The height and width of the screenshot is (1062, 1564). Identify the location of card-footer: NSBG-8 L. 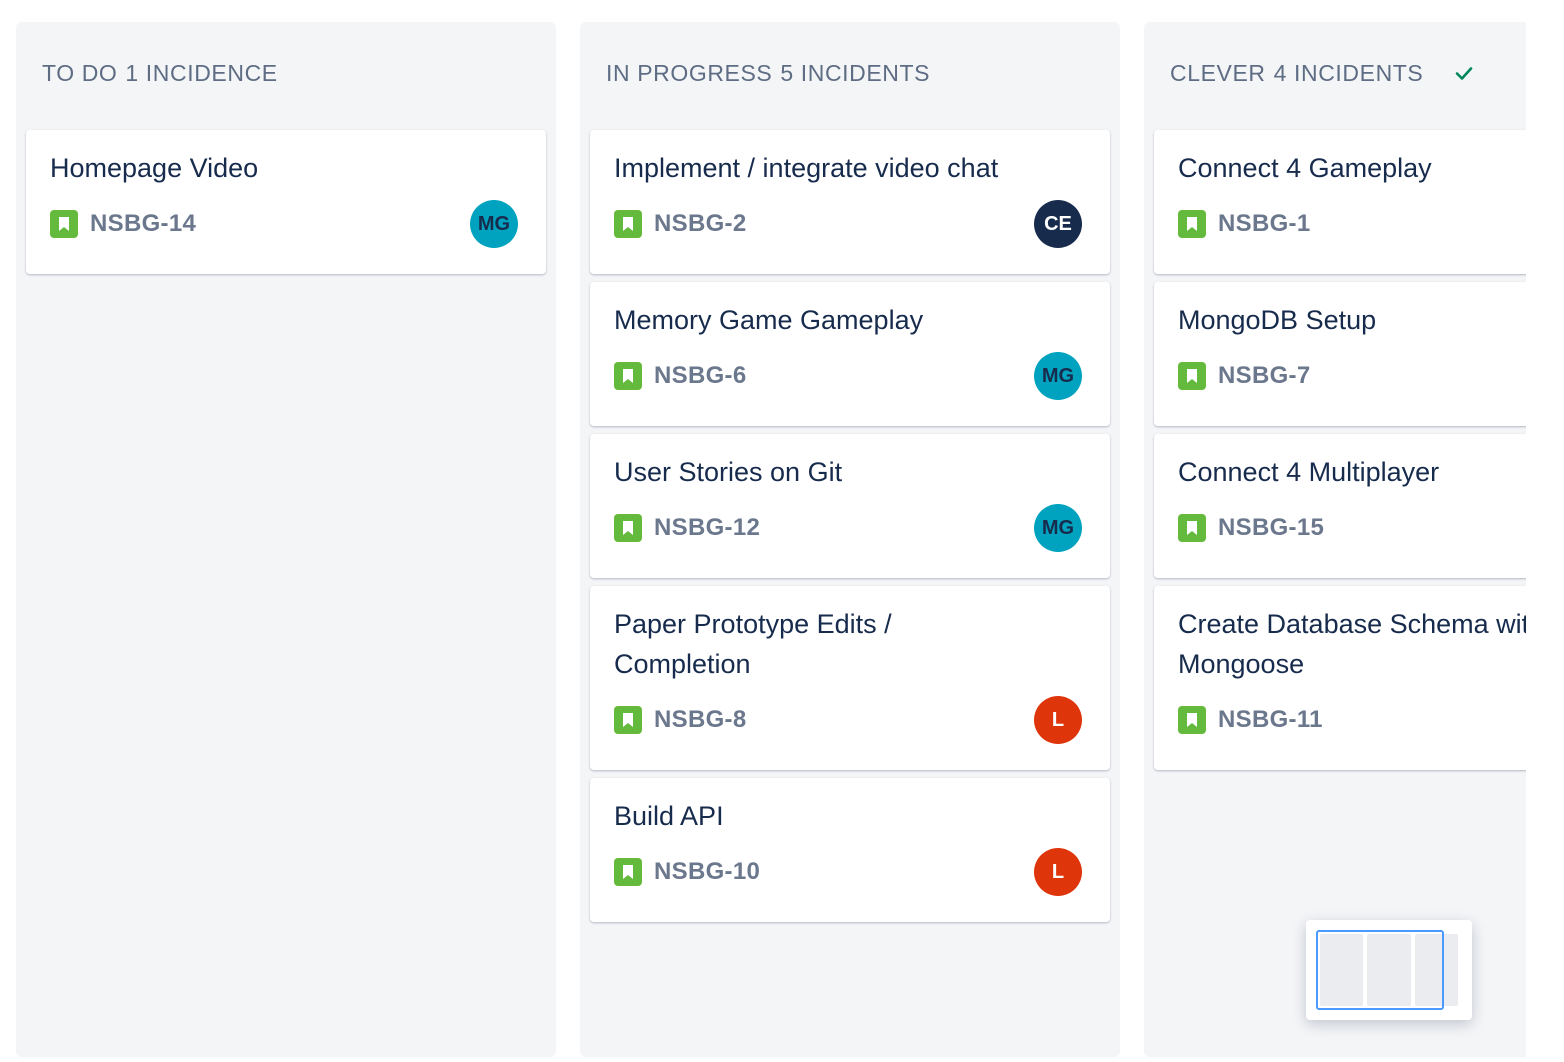
(850, 720).